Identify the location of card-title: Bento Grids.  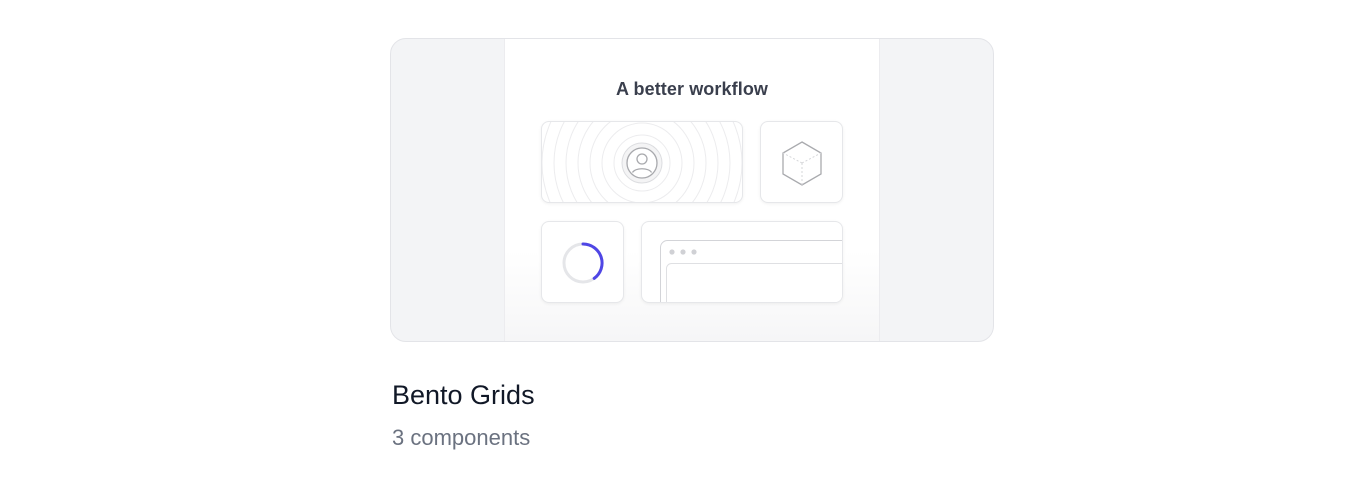
(463, 395).